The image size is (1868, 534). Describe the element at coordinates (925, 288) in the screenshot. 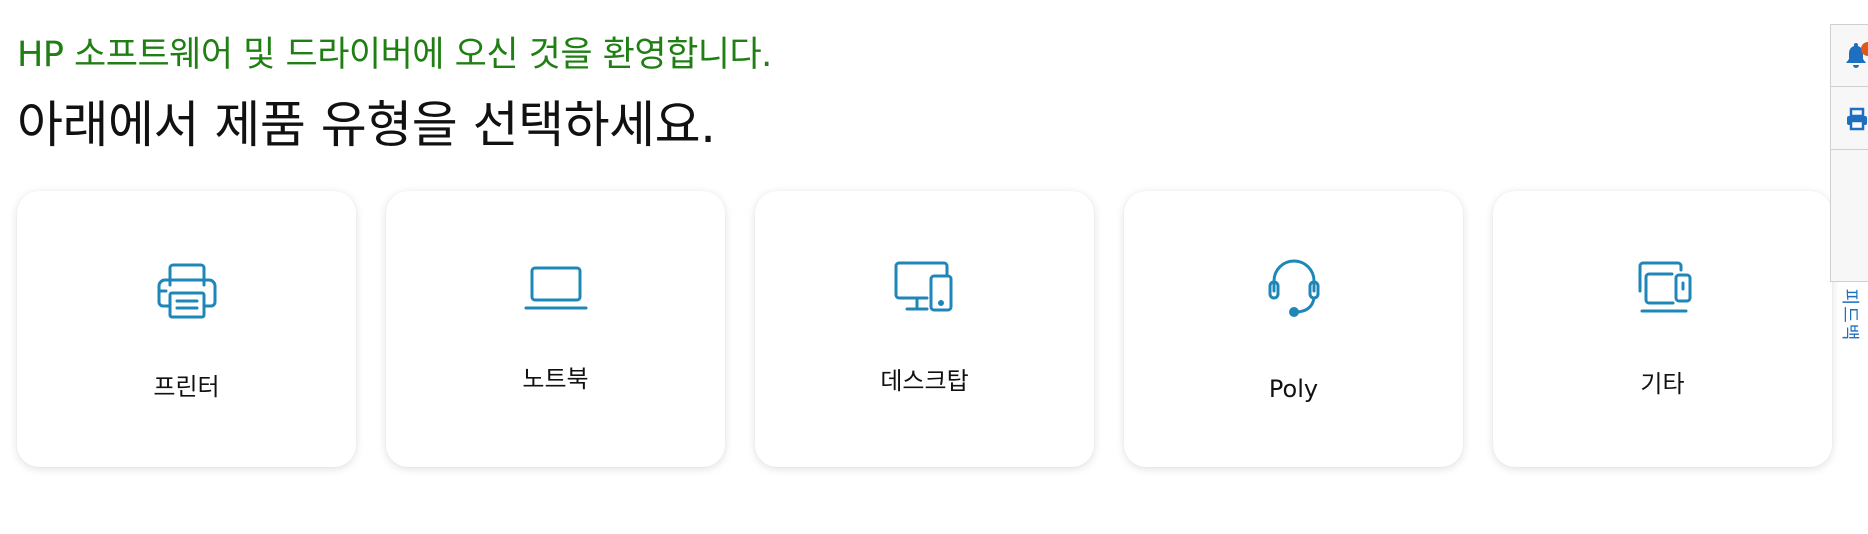

I see `desktop-icon` at that location.